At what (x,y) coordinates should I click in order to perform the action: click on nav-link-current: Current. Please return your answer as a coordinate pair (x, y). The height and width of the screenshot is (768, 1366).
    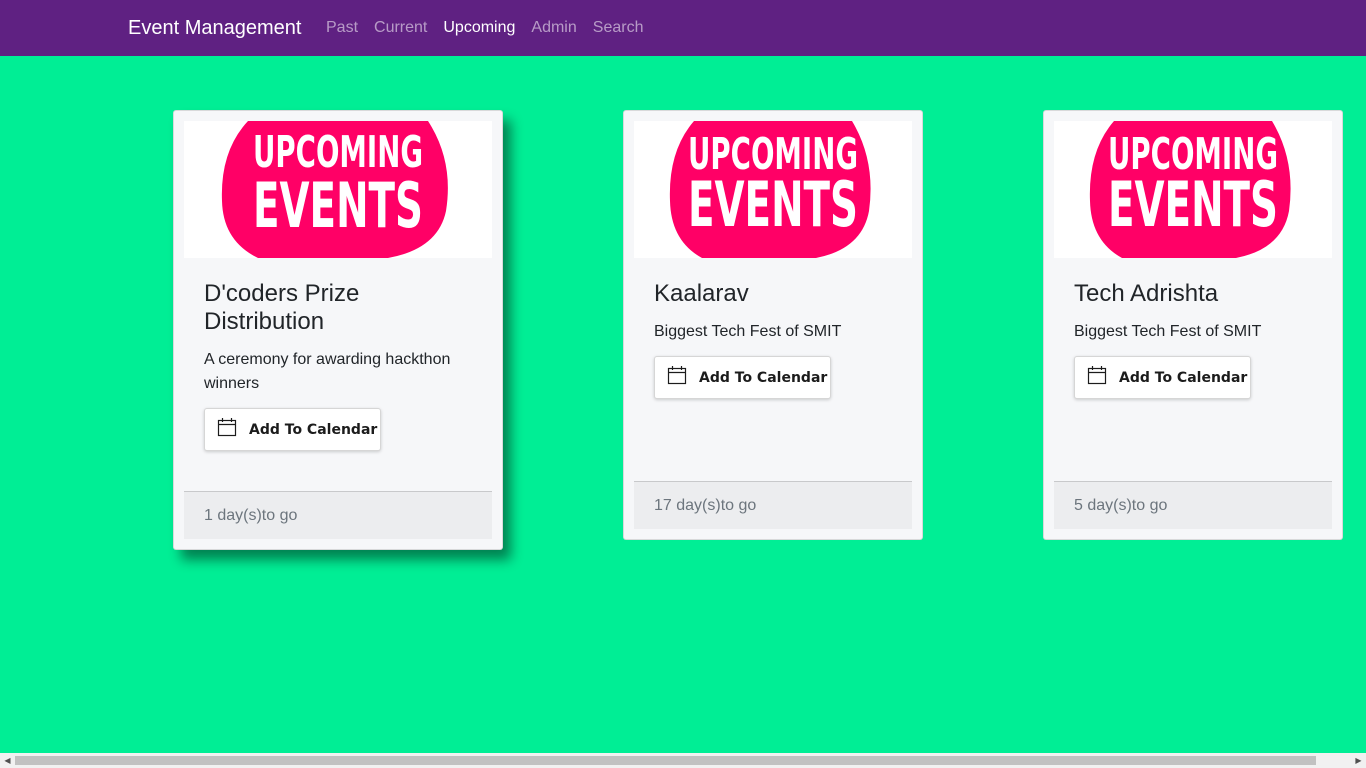
    Looking at the image, I should click on (400, 28).